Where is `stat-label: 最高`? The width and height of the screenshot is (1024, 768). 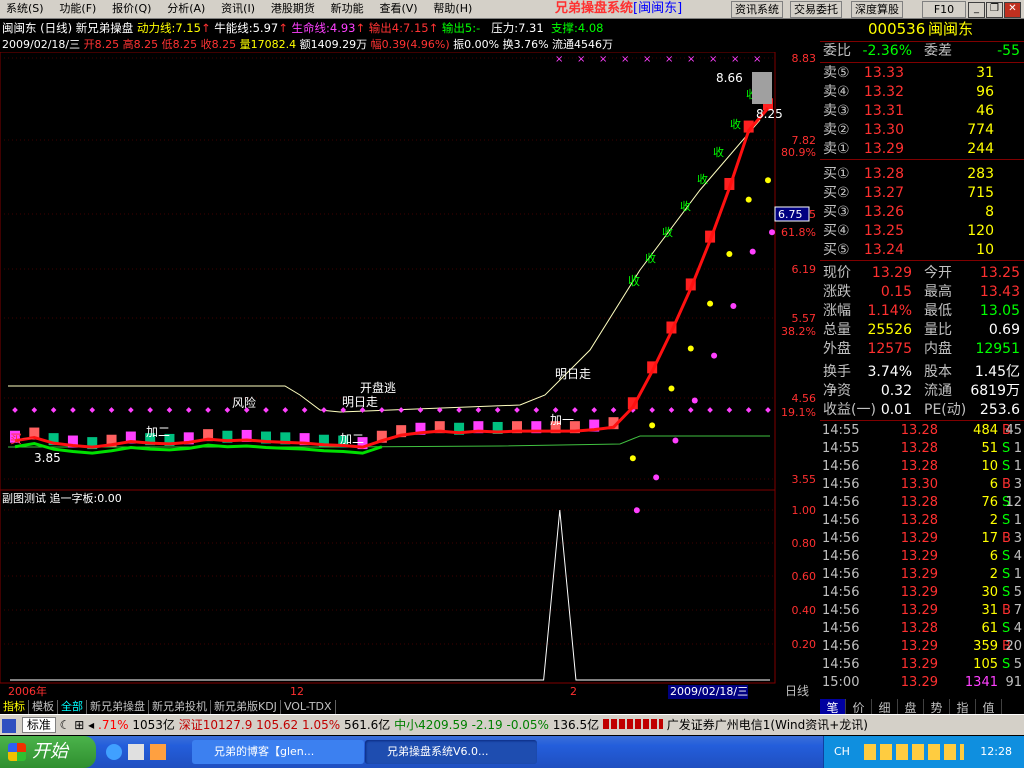
stat-label: 最高 is located at coordinates (938, 292).